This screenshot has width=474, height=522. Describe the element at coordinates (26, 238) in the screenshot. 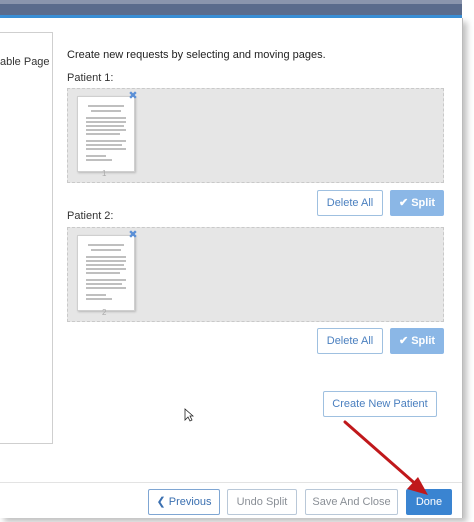

I see `available-pages-panel` at that location.